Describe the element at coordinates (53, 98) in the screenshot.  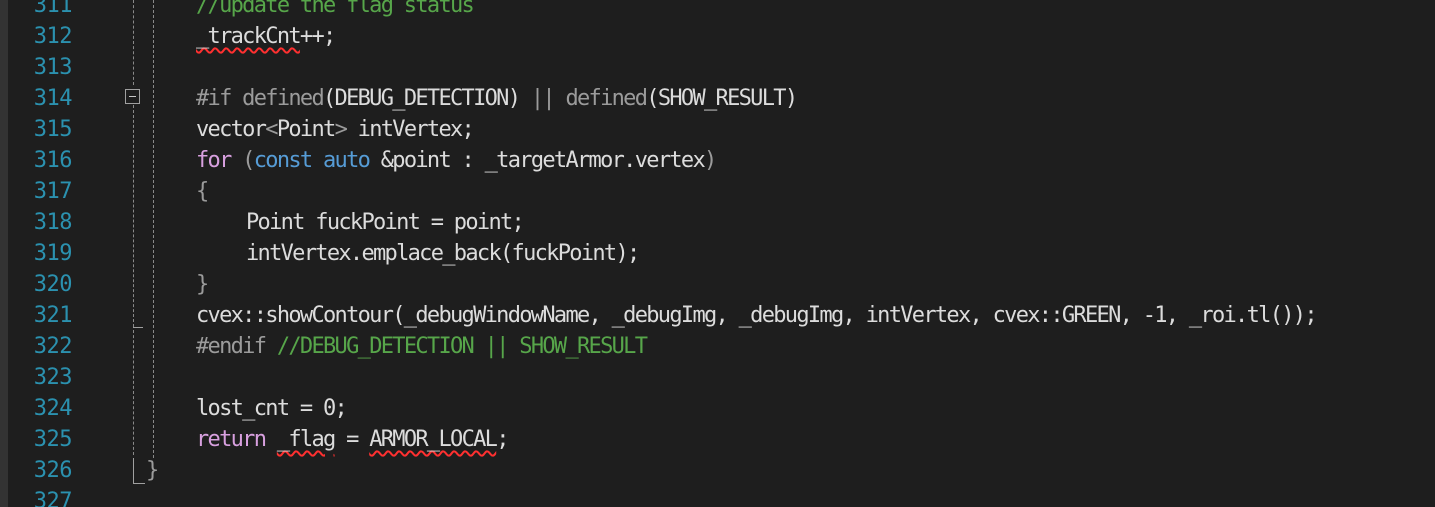
I see `line-number: 314` at that location.